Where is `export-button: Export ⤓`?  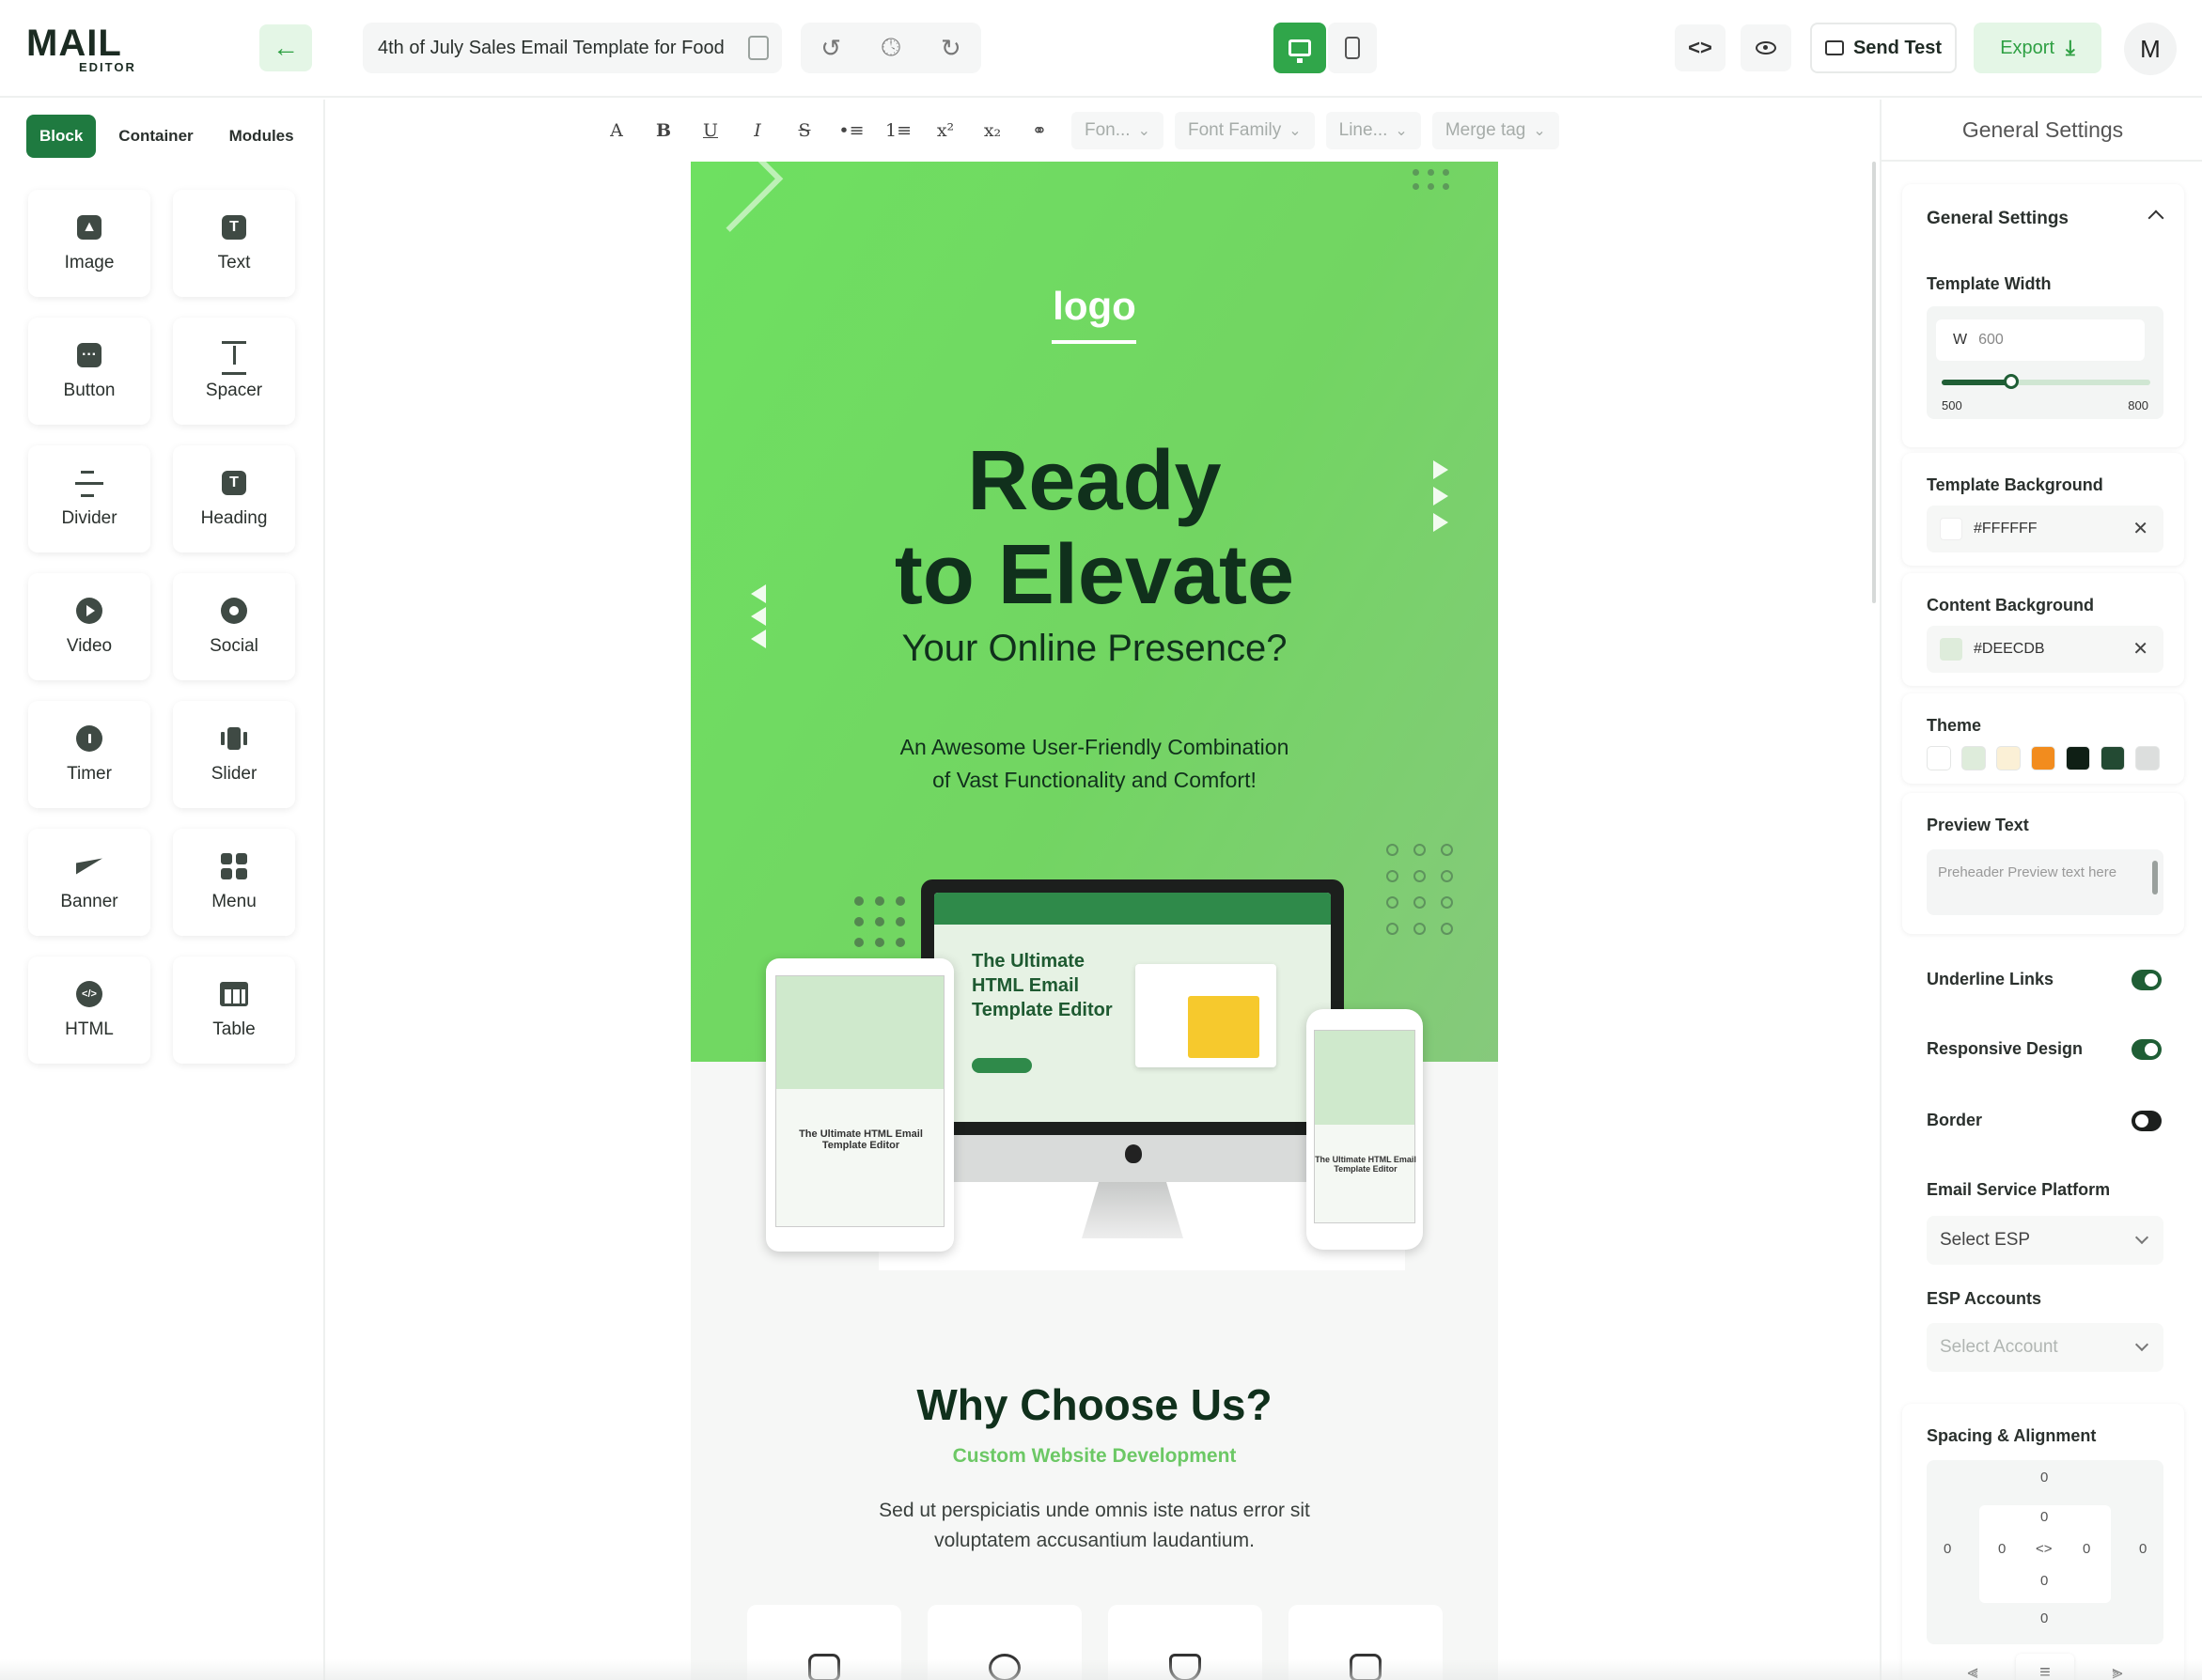 export-button: Export ⤓ is located at coordinates (2038, 48).